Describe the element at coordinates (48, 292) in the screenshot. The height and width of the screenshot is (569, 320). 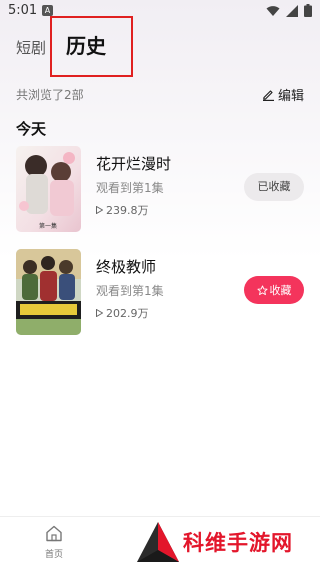
I see `poster-thumbnail` at that location.